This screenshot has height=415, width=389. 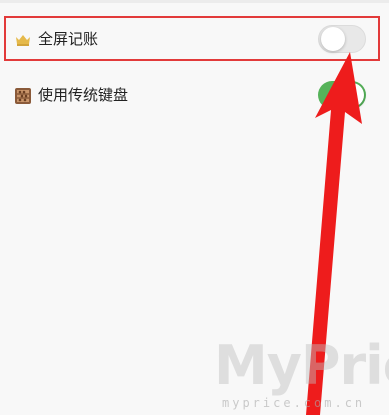 What do you see at coordinates (194, 96) in the screenshot?
I see `setting-row-traditional-keyboard: 使用传统键盘` at bounding box center [194, 96].